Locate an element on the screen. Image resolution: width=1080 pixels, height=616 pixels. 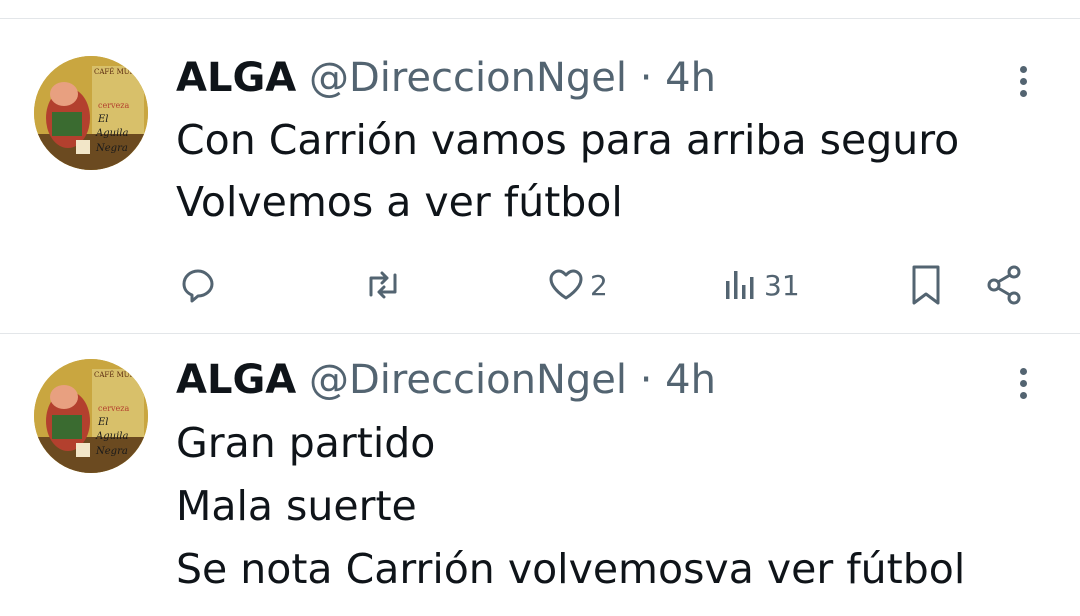
bookmark-icon is located at coordinates (926, 285).